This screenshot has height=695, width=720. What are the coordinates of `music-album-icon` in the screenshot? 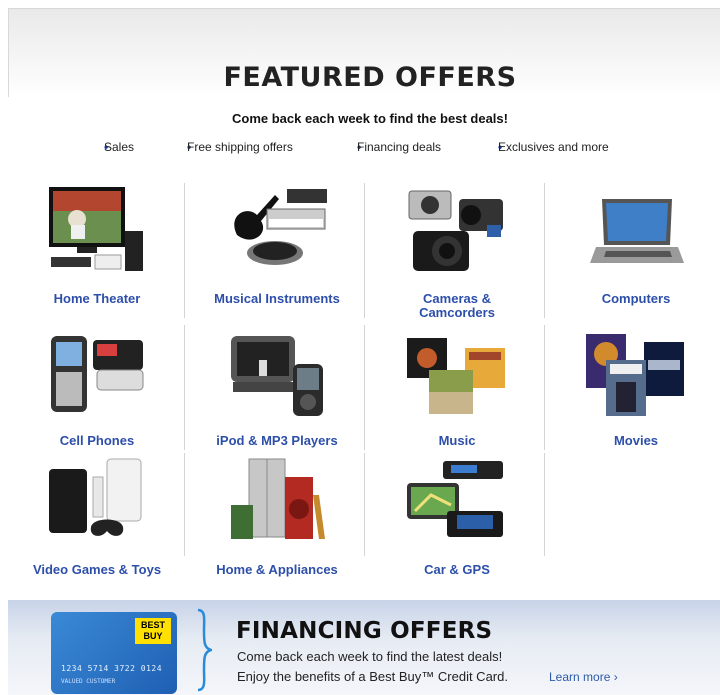 It's located at (456, 376).